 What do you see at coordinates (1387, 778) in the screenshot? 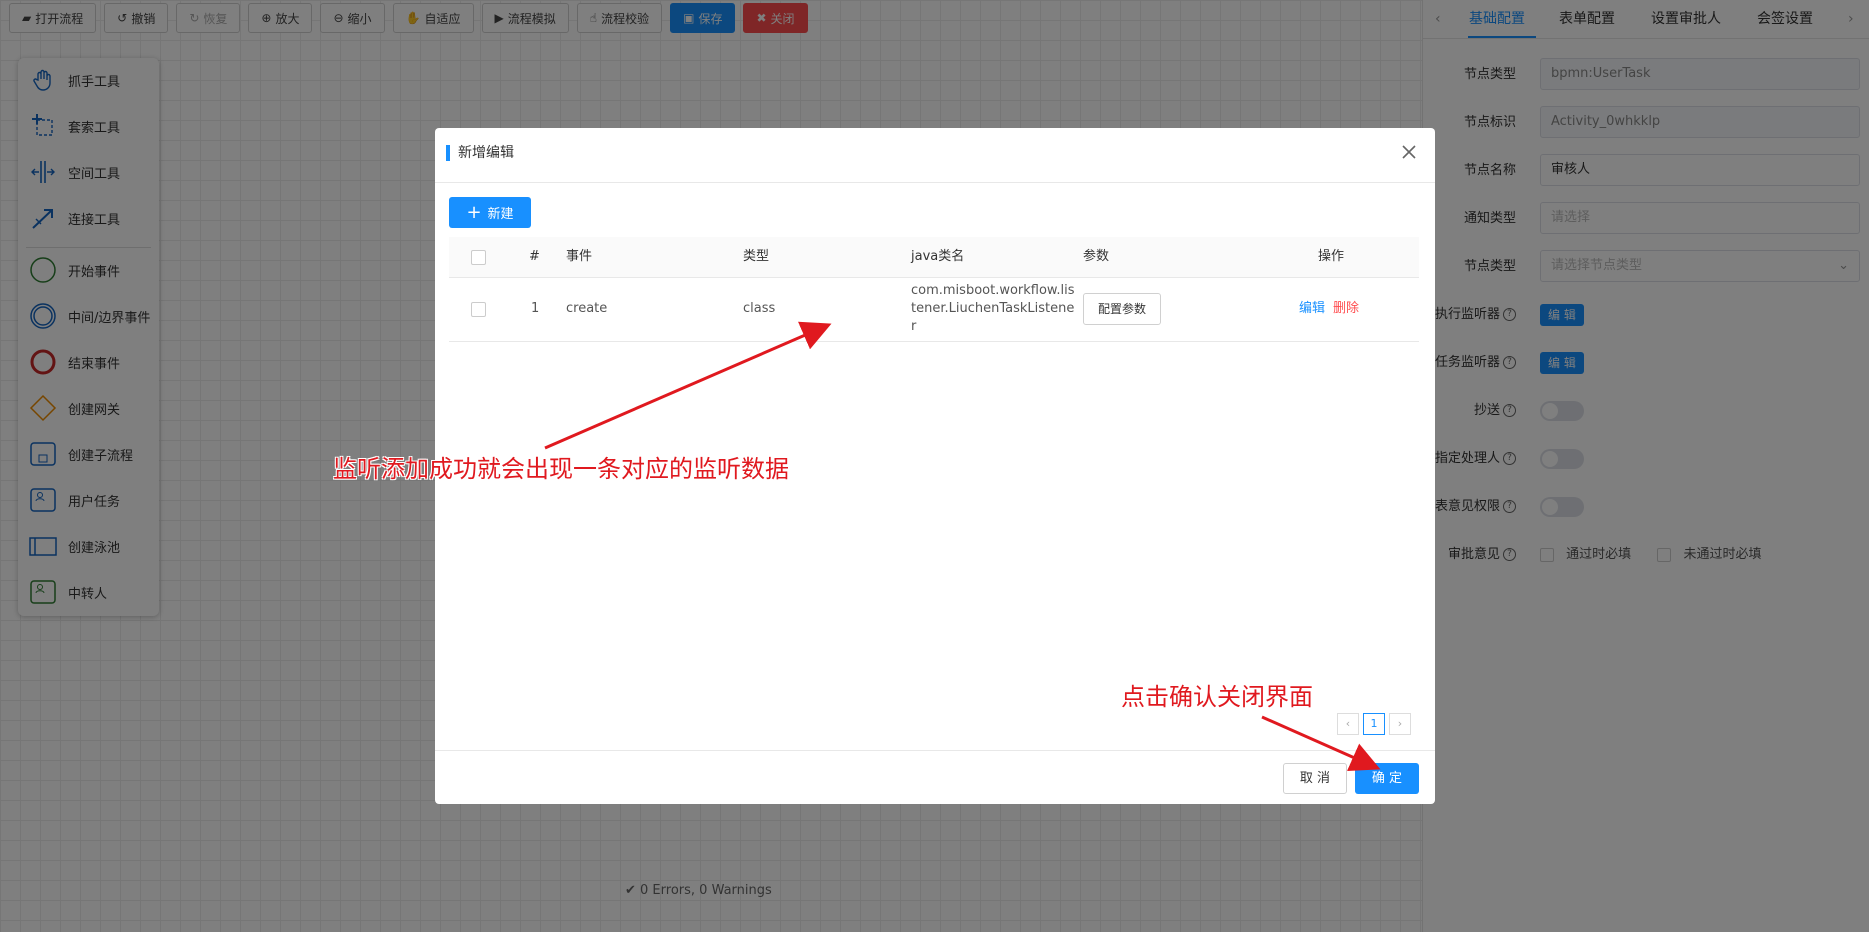
I see `confirm-button: 确 定` at bounding box center [1387, 778].